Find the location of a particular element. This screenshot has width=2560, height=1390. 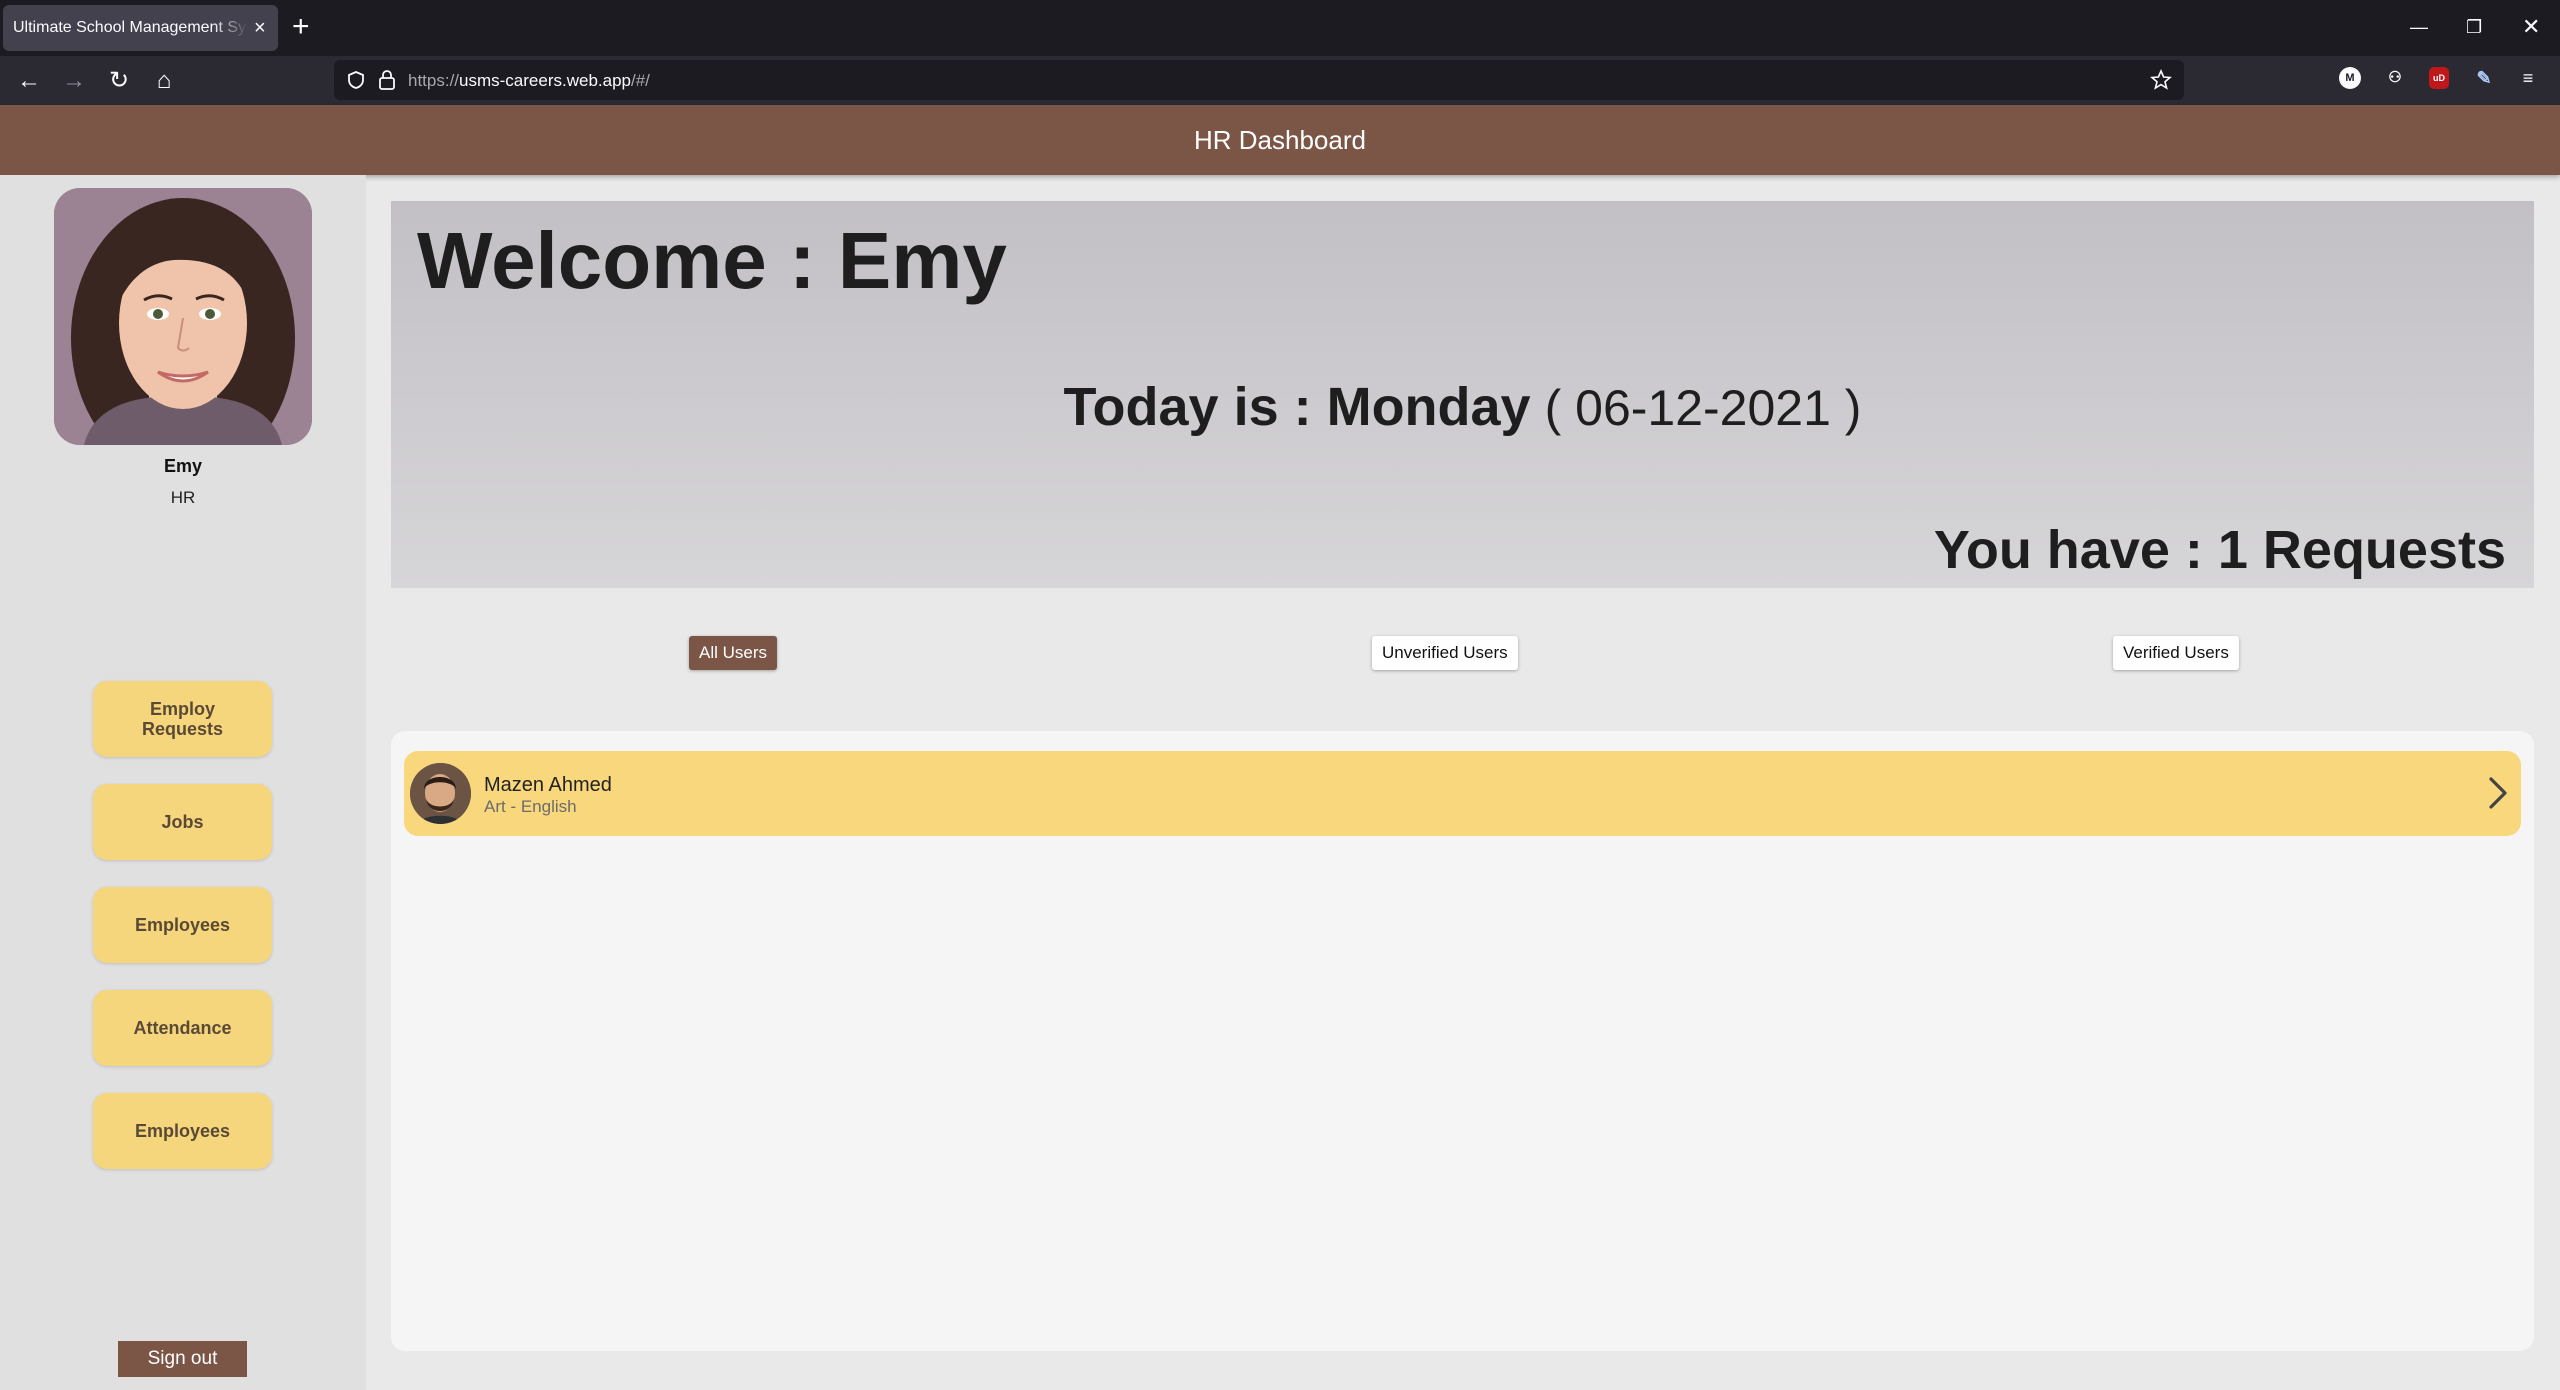

minimize-icon: — is located at coordinates (2419, 27).